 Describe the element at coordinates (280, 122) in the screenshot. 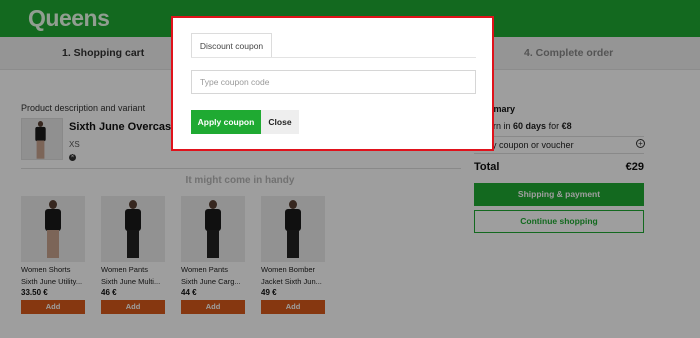

I see `close-button: Close` at that location.